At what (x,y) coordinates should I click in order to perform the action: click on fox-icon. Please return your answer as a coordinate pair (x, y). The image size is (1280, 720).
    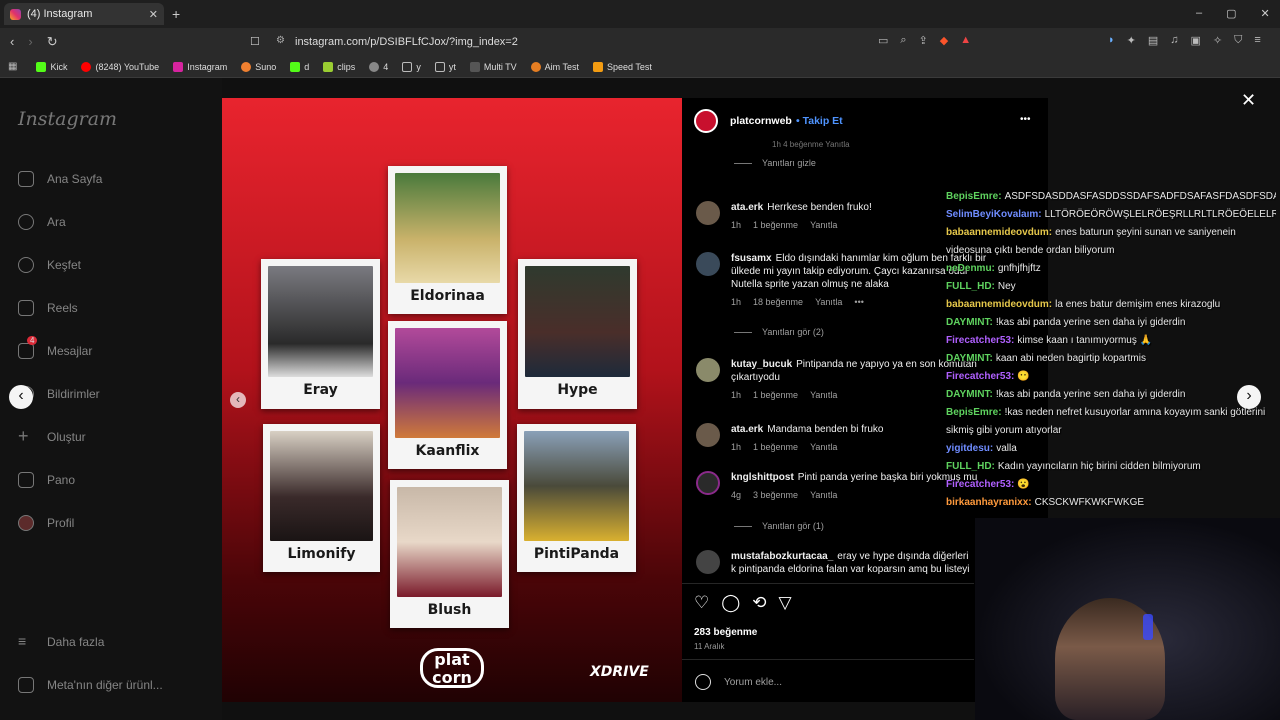
    Looking at the image, I should click on (535, 66).